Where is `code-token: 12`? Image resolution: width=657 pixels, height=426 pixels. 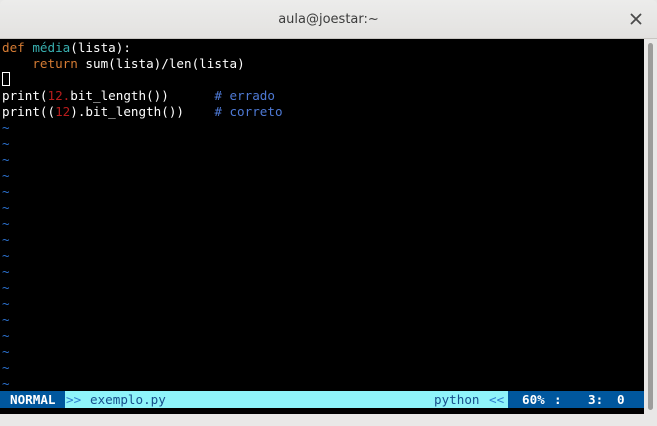
code-token: 12 is located at coordinates (63, 111).